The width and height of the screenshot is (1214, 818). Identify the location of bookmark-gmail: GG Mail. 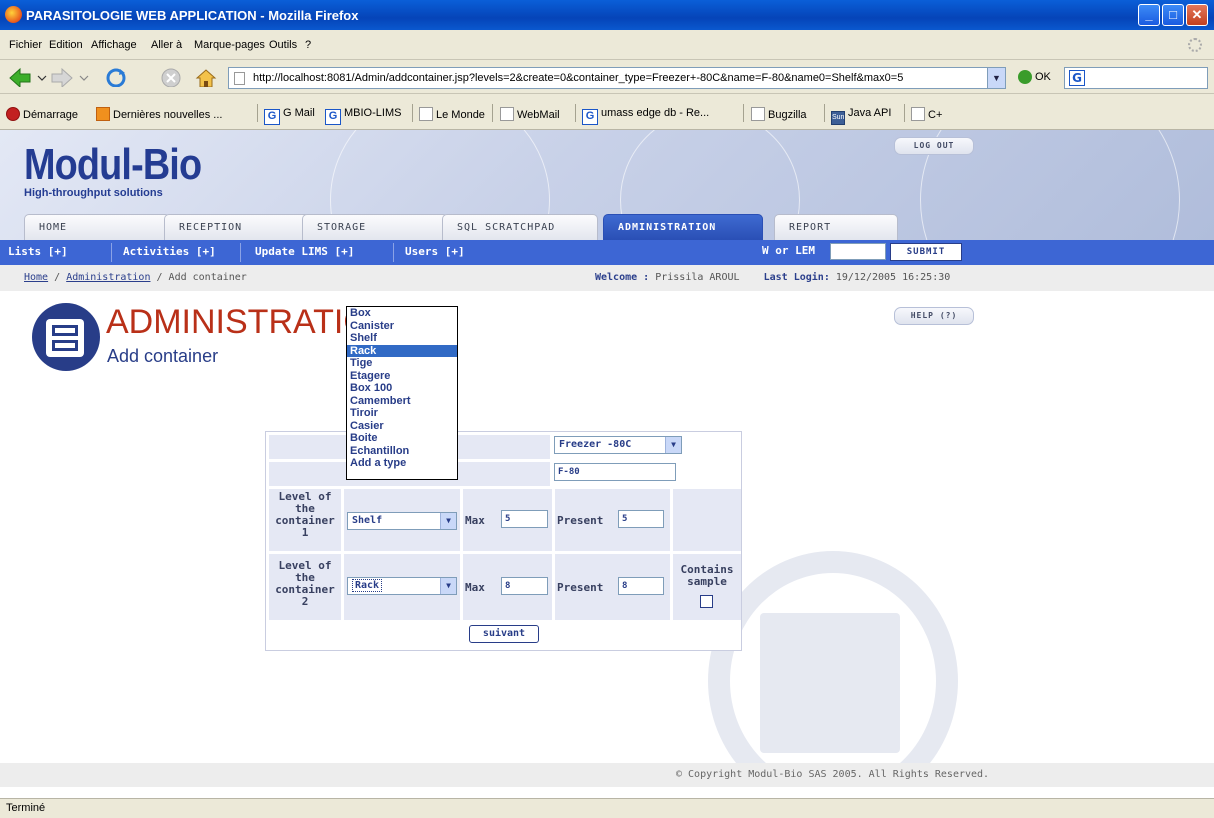
(289, 116).